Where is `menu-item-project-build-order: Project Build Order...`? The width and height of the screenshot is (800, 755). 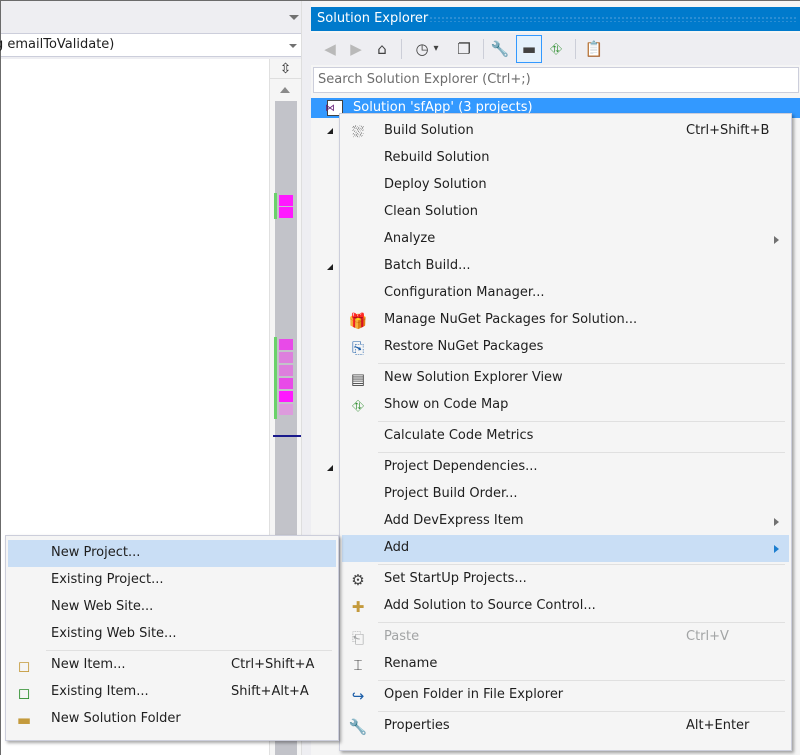 menu-item-project-build-order: Project Build Order... is located at coordinates (565, 494).